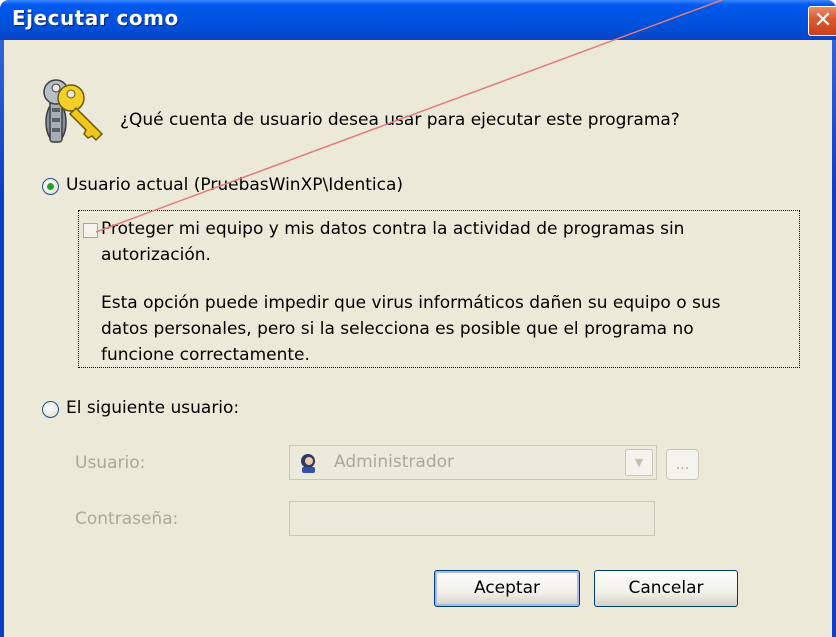  I want to click on chevron-down-icon: ▼, so click(639, 462).